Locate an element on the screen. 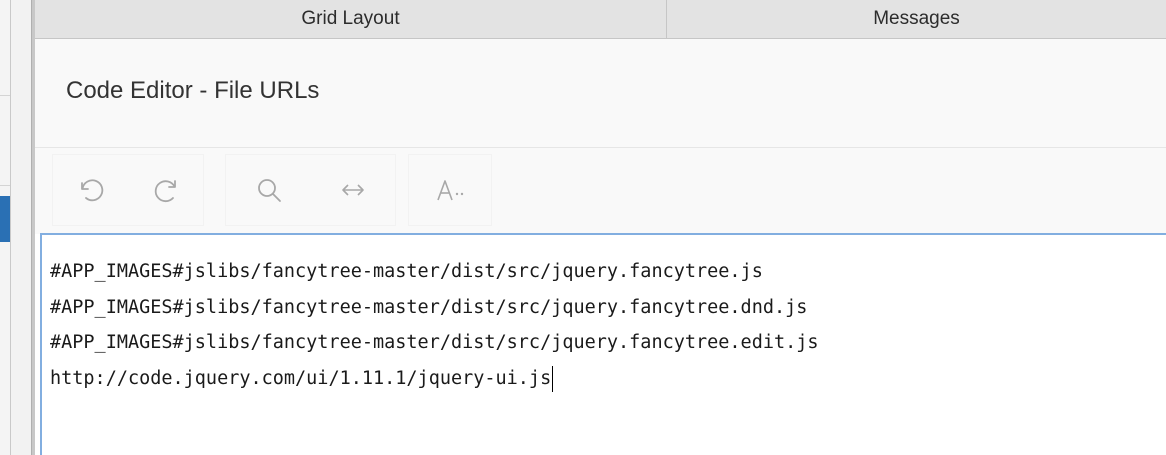 The width and height of the screenshot is (1166, 455). splitter-handle is located at coordinates (21, 227).